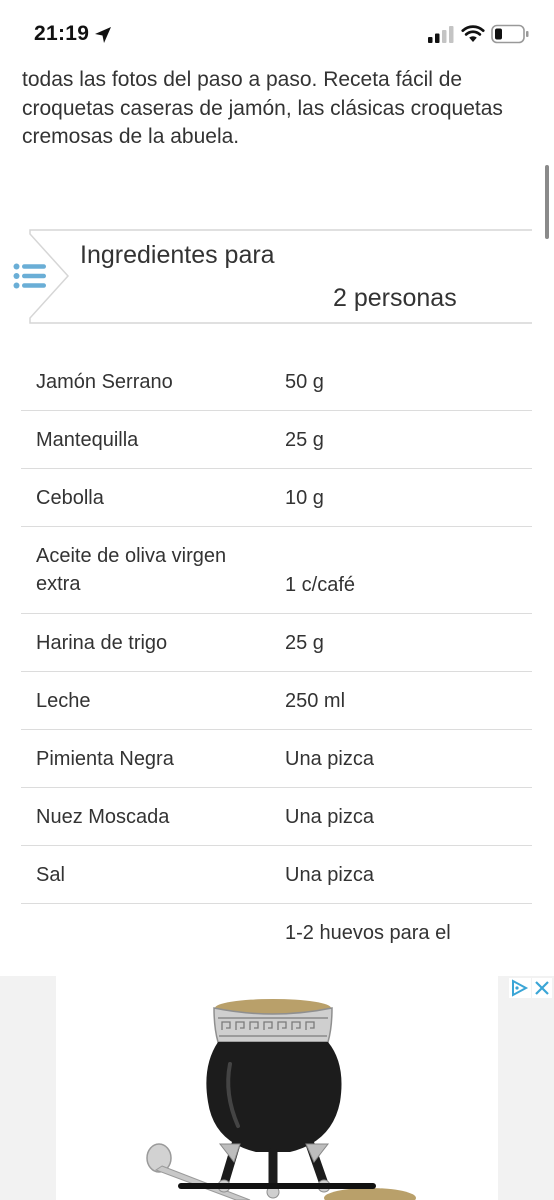 This screenshot has width=554, height=1200. What do you see at coordinates (30, 276) in the screenshot?
I see `list-toggle-icon` at bounding box center [30, 276].